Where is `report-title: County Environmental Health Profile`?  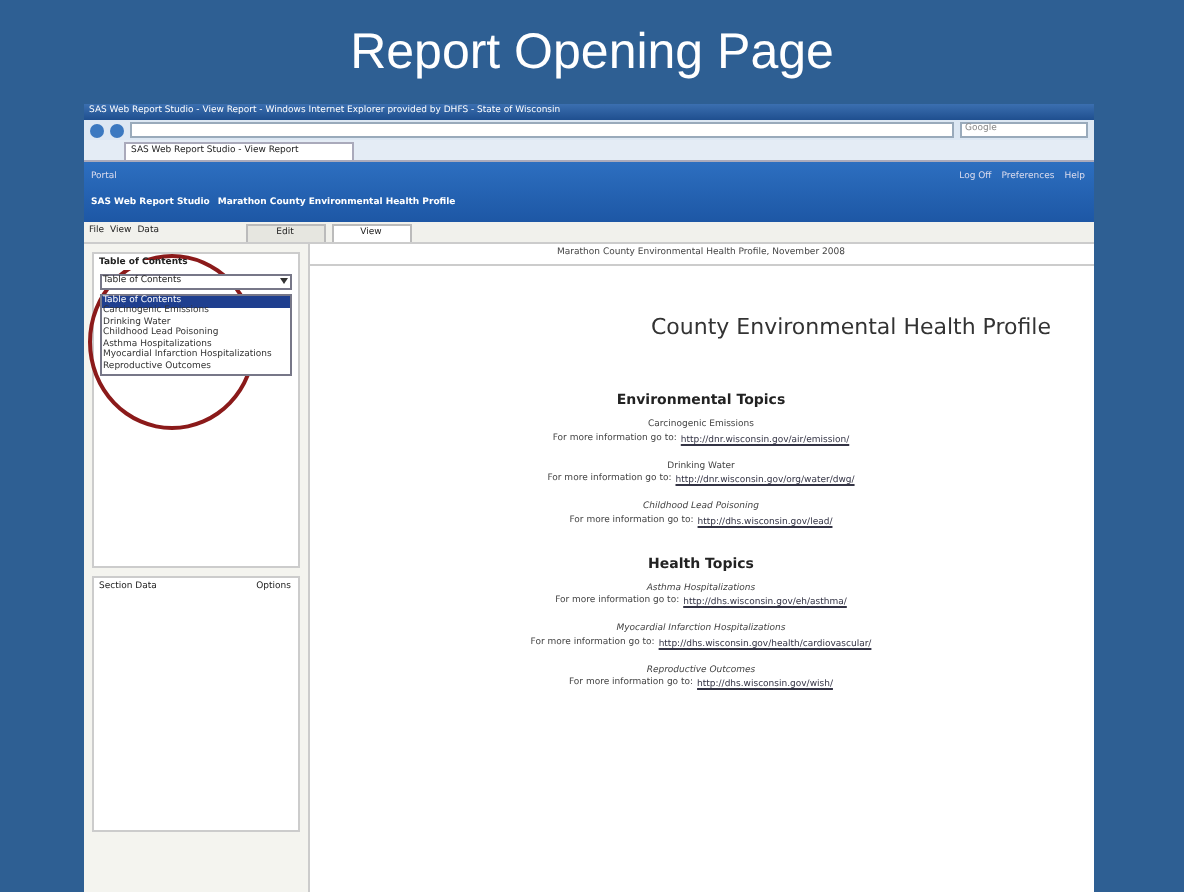 report-title: County Environmental Health Profile is located at coordinates (851, 327).